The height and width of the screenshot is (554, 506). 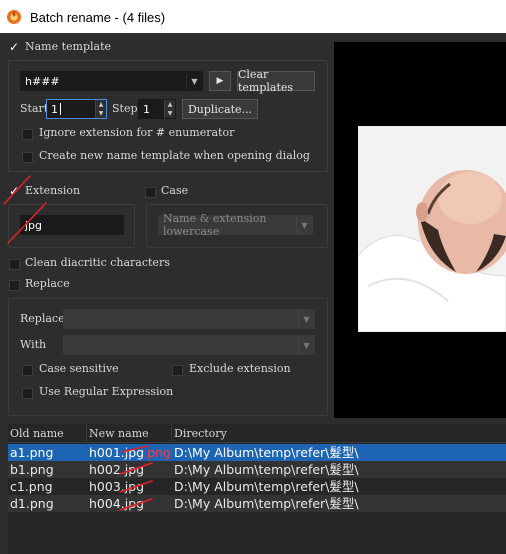 I want to click on app-icon, so click(x=14, y=16).